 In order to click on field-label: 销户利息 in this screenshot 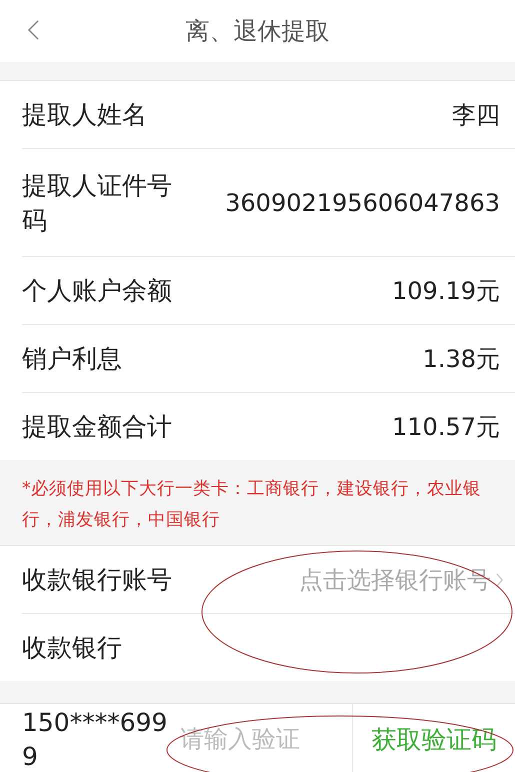, I will do `click(72, 359)`.